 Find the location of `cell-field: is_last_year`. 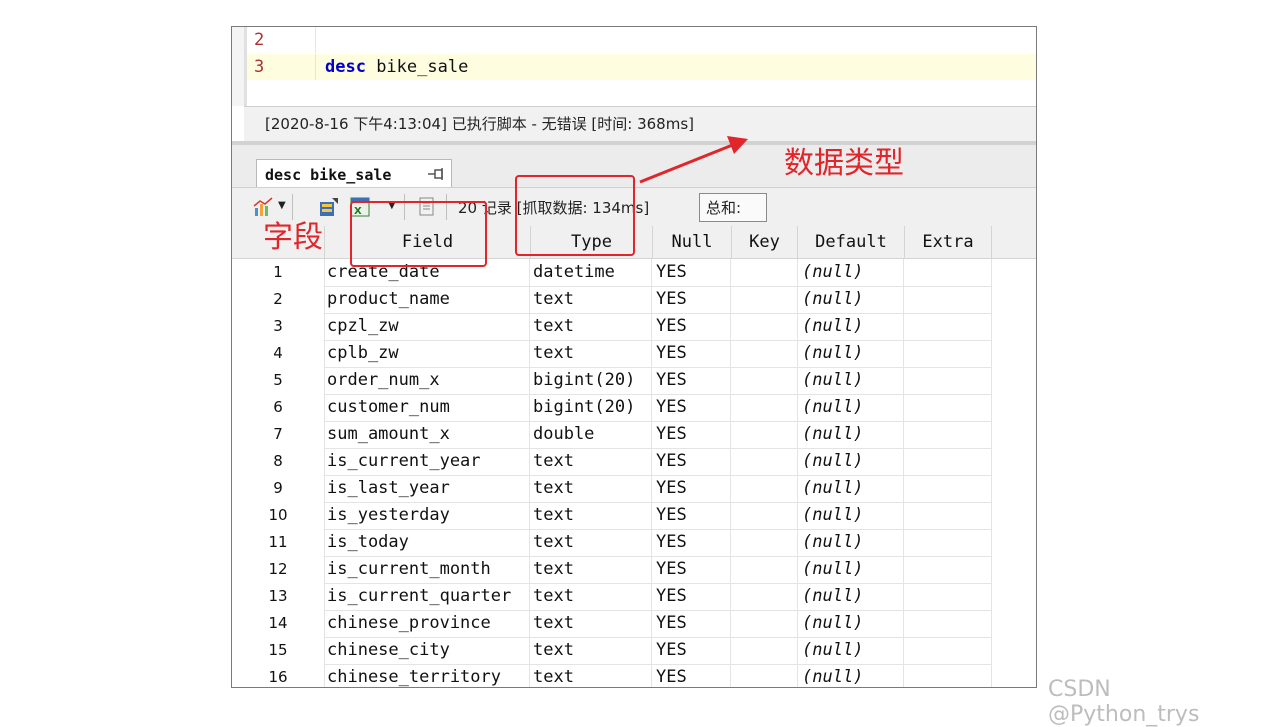

cell-field: is_last_year is located at coordinates (427, 488).